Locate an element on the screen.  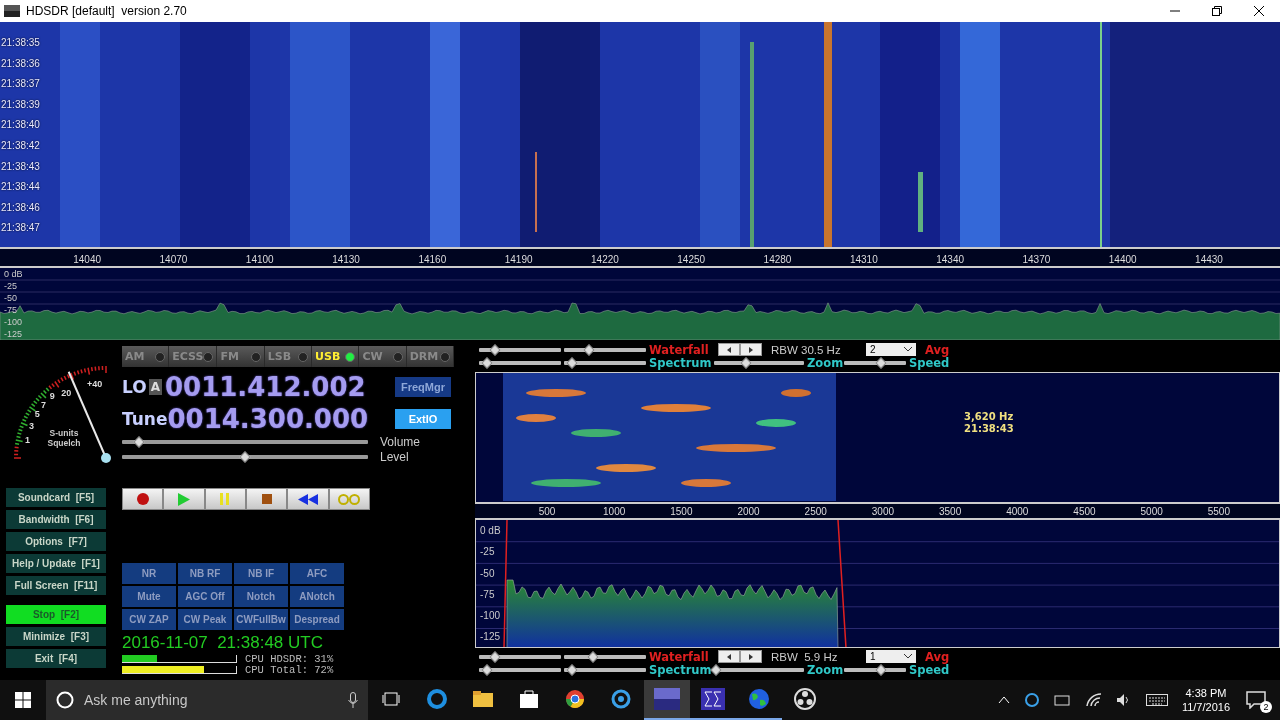
frequency-label: 14220 is located at coordinates (605, 260).